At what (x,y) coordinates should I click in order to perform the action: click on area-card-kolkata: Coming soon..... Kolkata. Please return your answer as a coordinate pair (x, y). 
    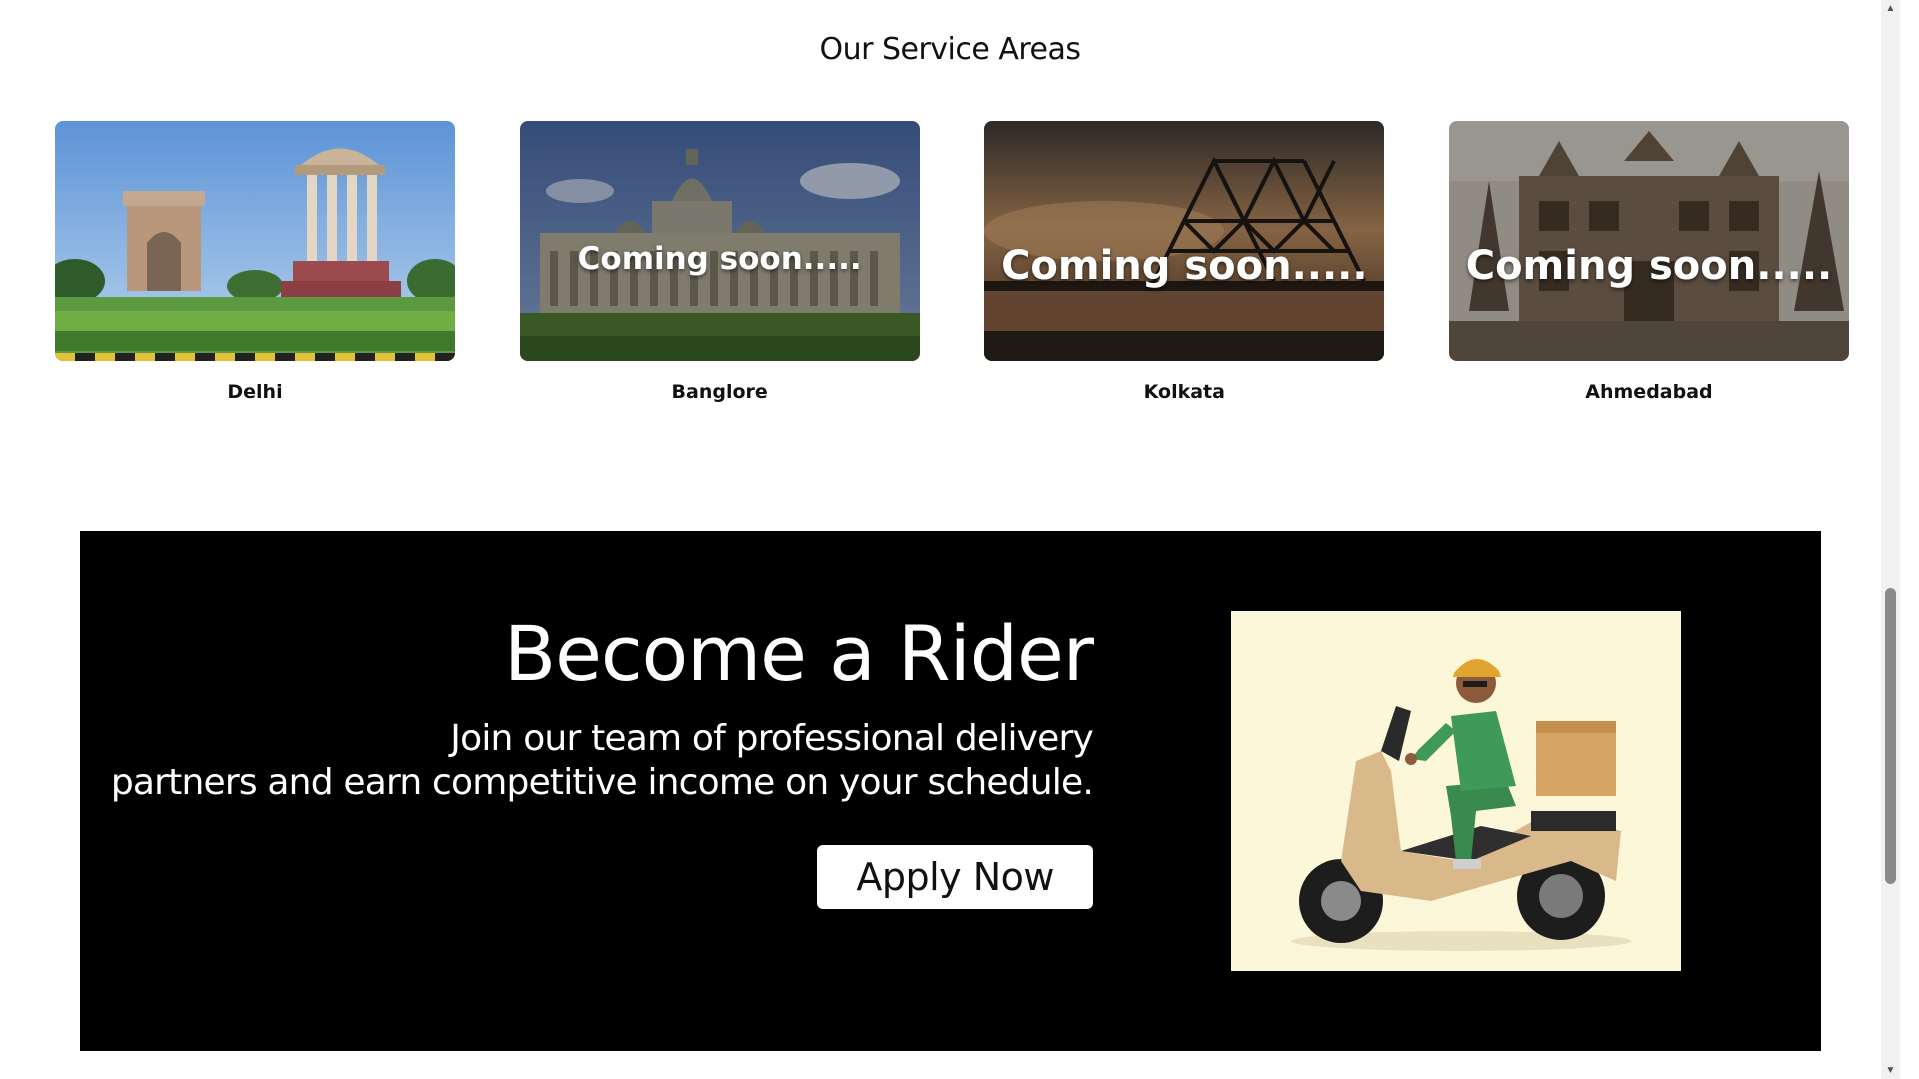
    Looking at the image, I should click on (1184, 262).